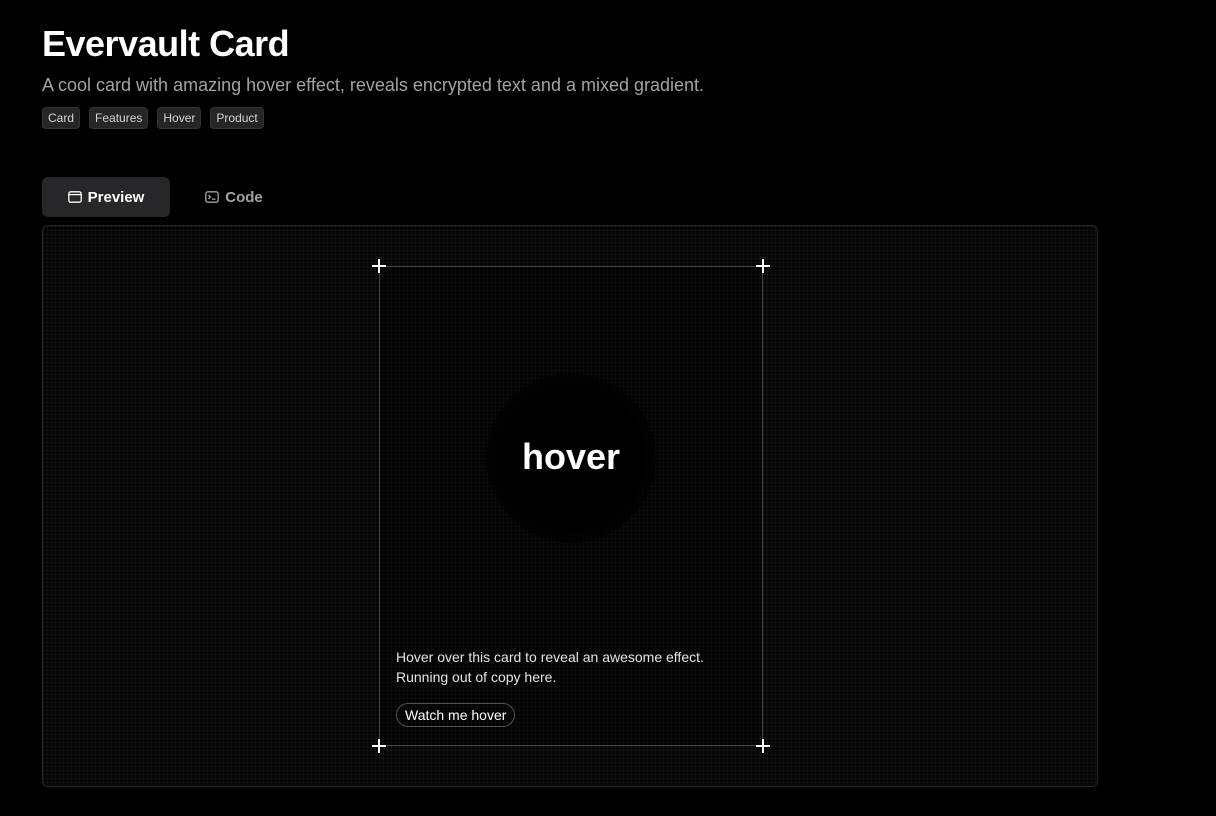  I want to click on tag-features: Features, so click(119, 118).